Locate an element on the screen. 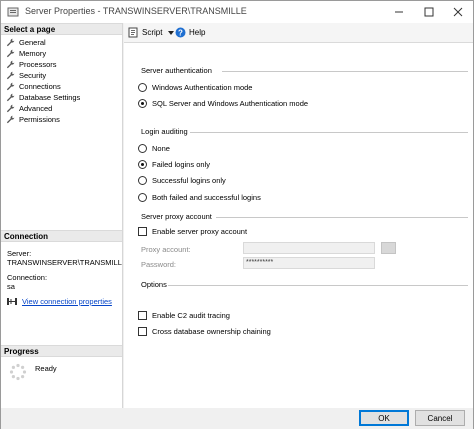  page-item-label: Connections is located at coordinates (40, 86).